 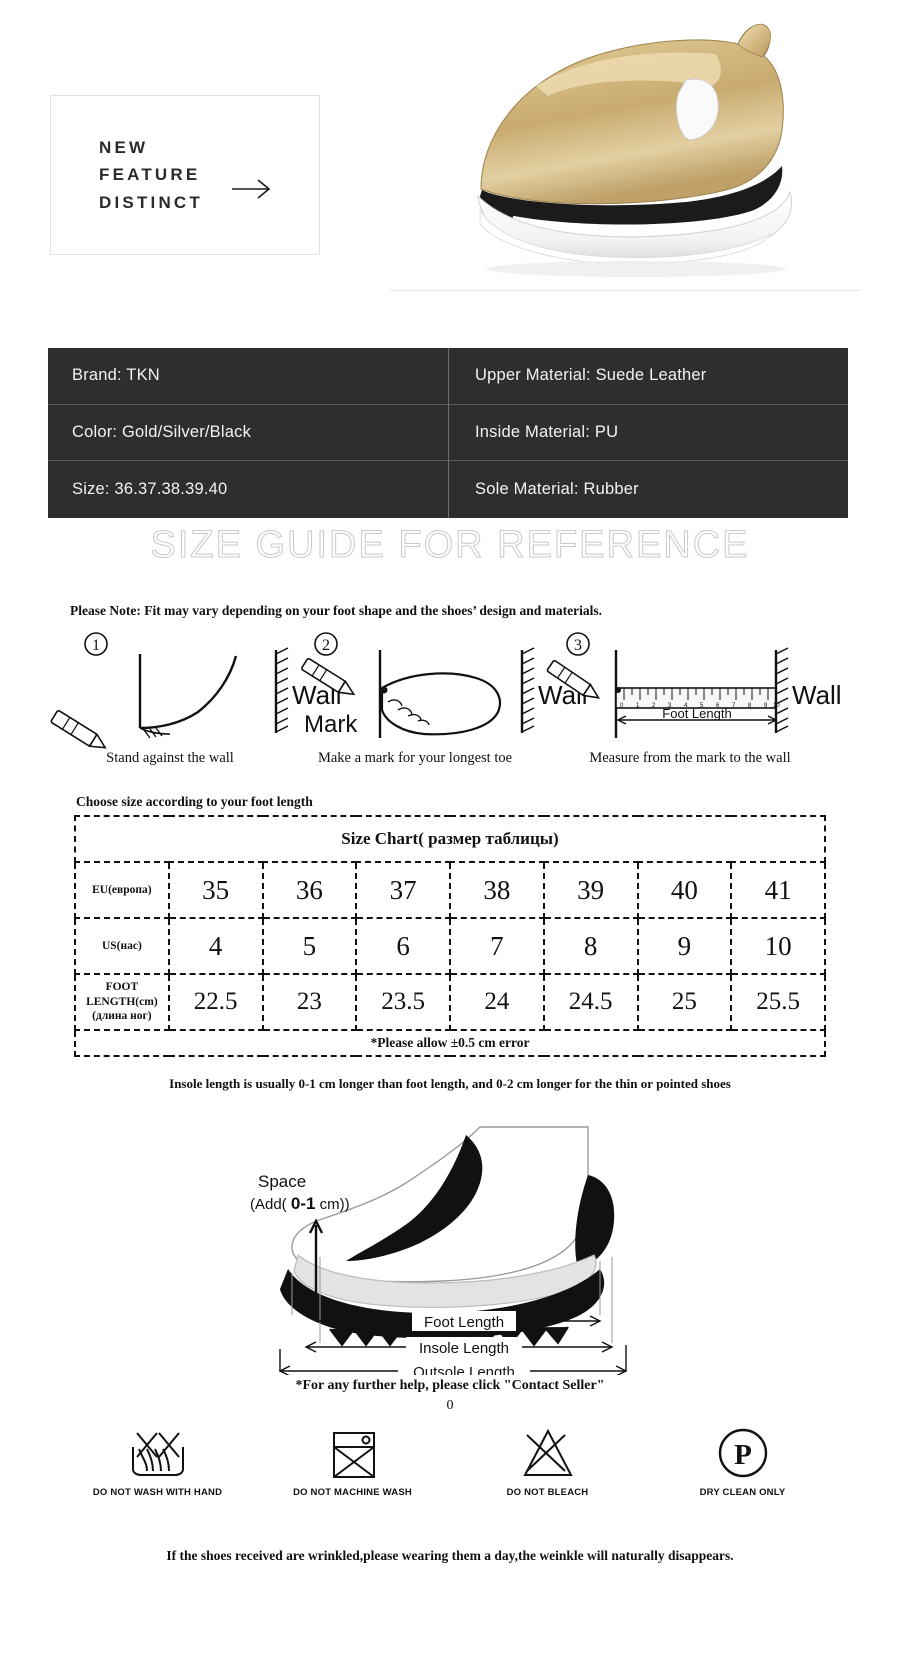 I want to click on foot-length-cell: 22.5, so click(x=215, y=1002).